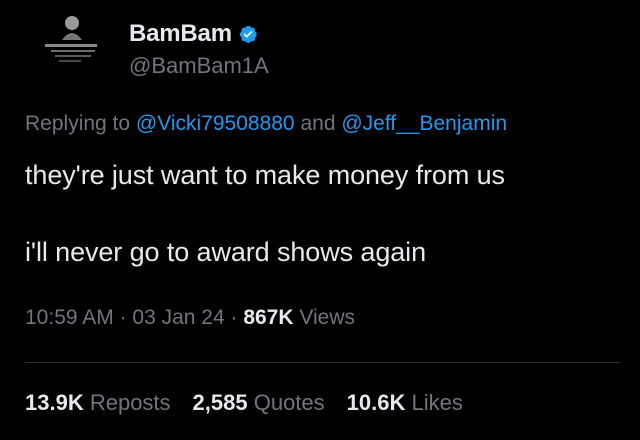 The image size is (640, 440). I want to click on likes-count: 10.6K, so click(376, 402).